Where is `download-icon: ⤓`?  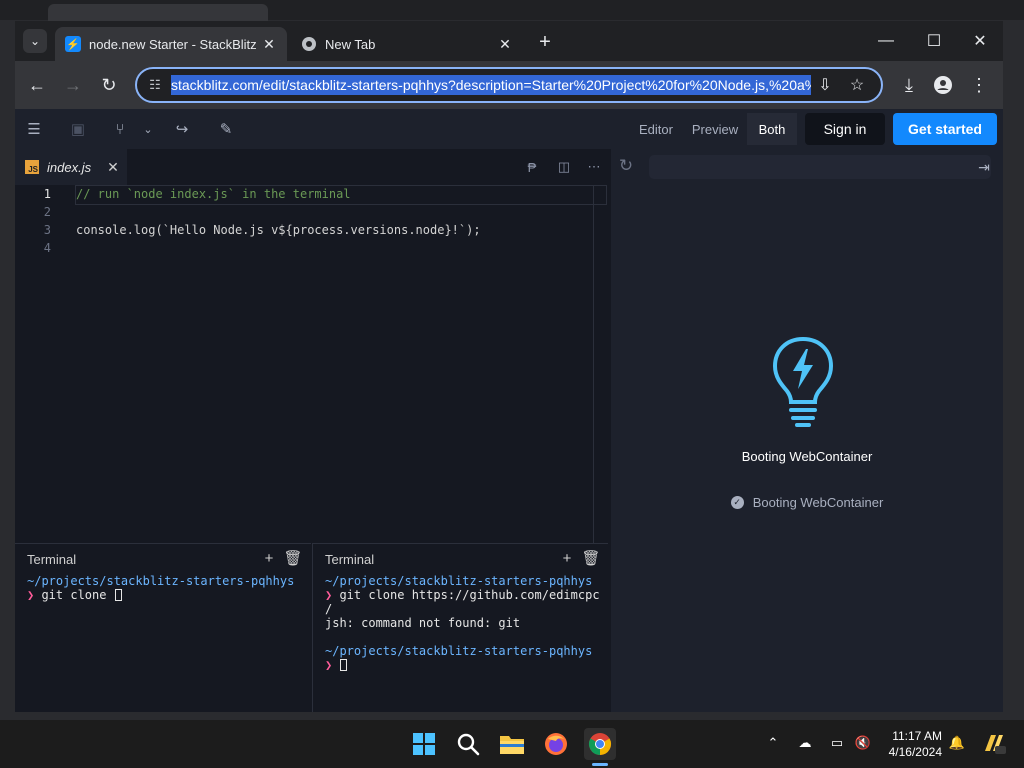 download-icon: ⤓ is located at coordinates (909, 85).